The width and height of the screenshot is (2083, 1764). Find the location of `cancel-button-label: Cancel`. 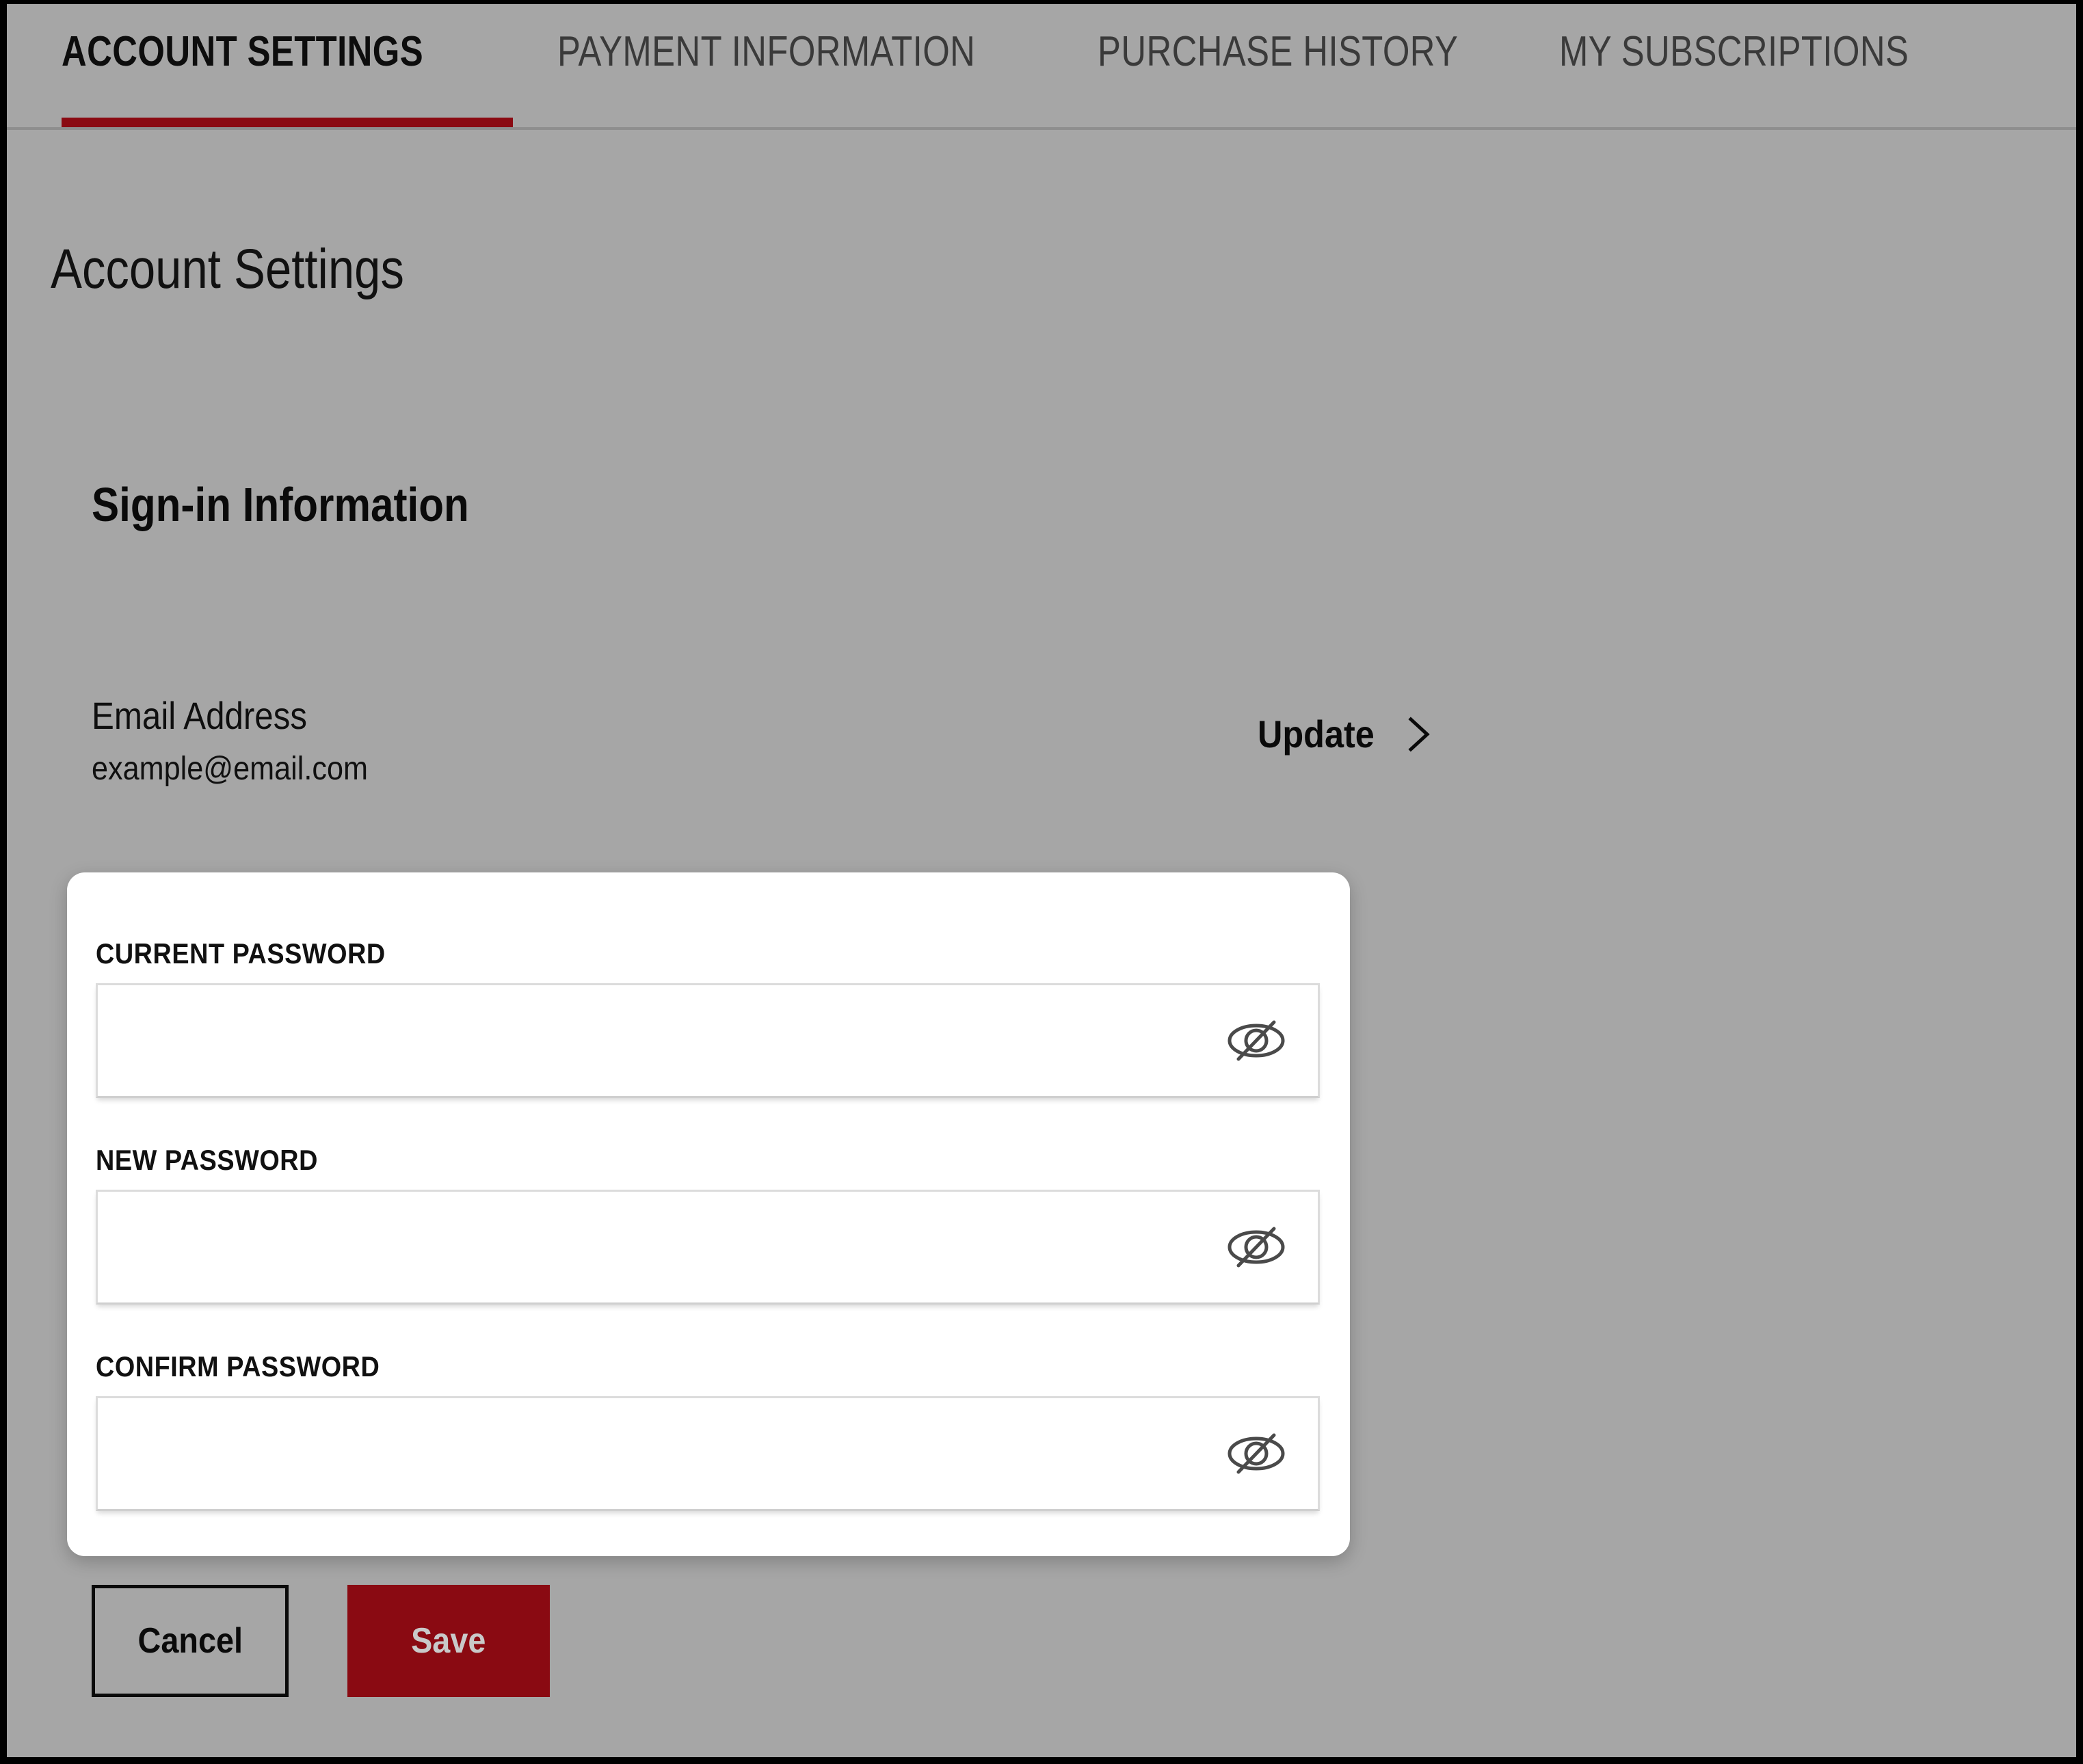

cancel-button-label: Cancel is located at coordinates (190, 1641).